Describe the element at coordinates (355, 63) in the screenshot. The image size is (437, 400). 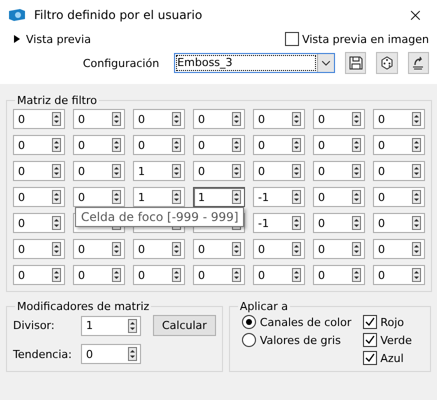
I see `save-button` at that location.